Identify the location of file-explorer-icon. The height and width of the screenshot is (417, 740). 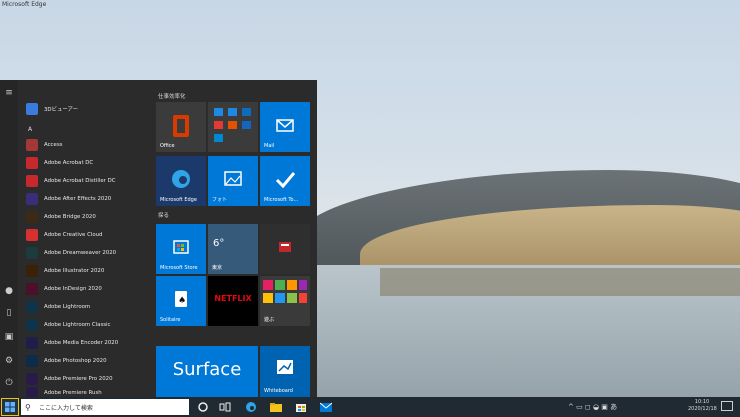
(276, 407).